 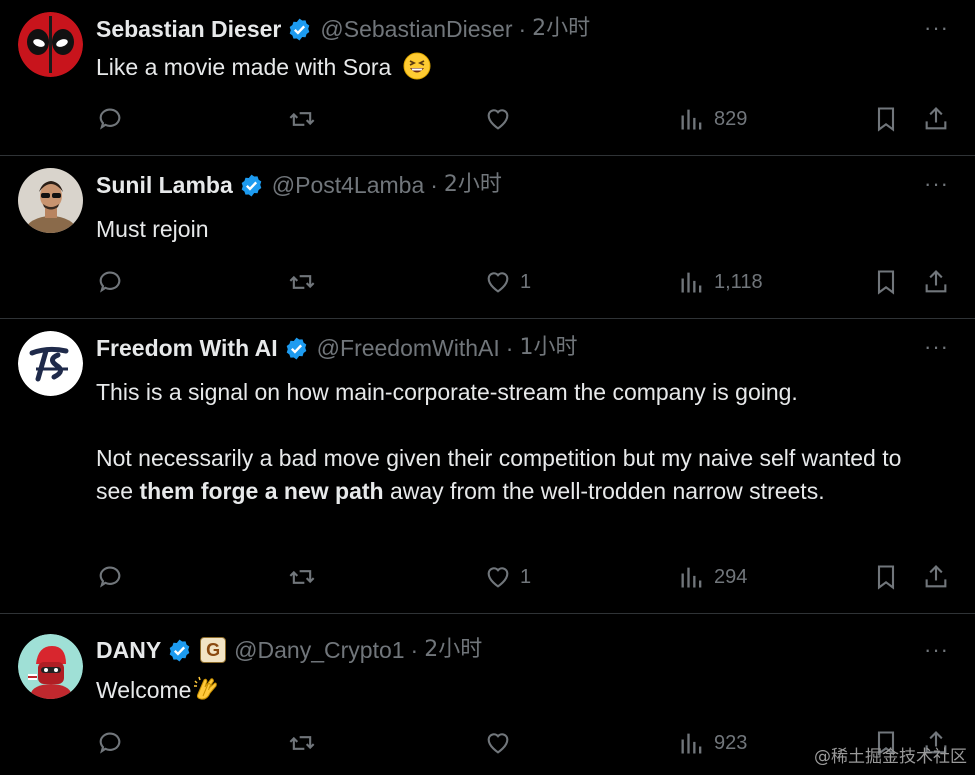 I want to click on watermark: @稀土掘金技术社区, so click(x=890, y=757).